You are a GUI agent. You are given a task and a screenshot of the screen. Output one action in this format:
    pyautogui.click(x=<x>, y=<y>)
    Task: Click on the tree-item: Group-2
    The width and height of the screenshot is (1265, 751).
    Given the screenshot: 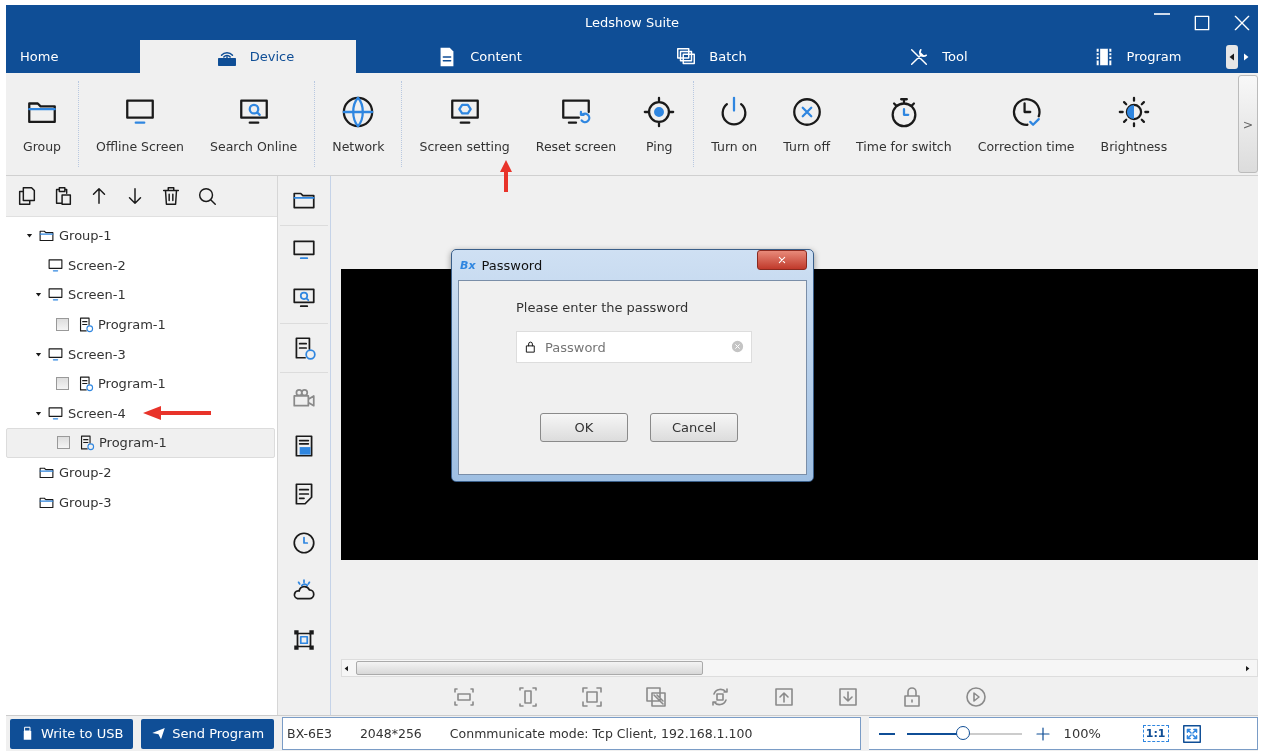 What is the action you would take?
    pyautogui.click(x=140, y=472)
    